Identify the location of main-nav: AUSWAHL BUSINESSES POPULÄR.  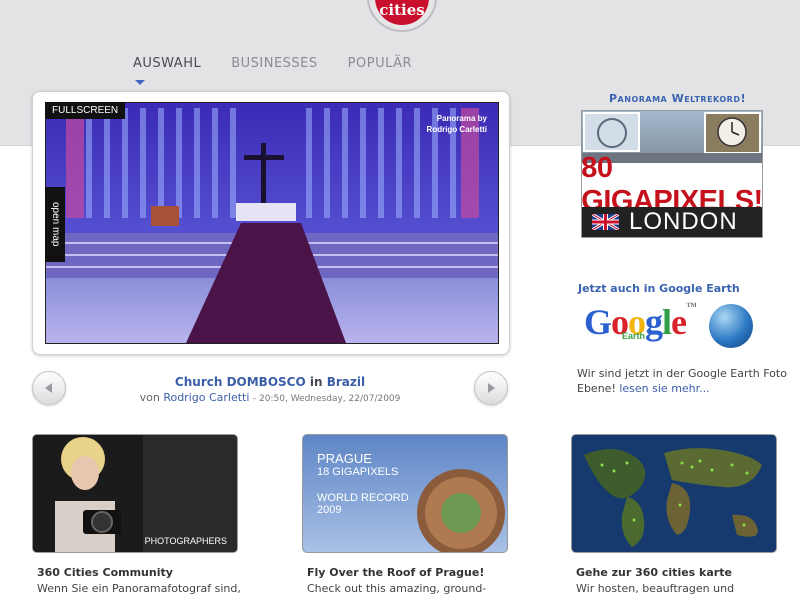
(287, 70).